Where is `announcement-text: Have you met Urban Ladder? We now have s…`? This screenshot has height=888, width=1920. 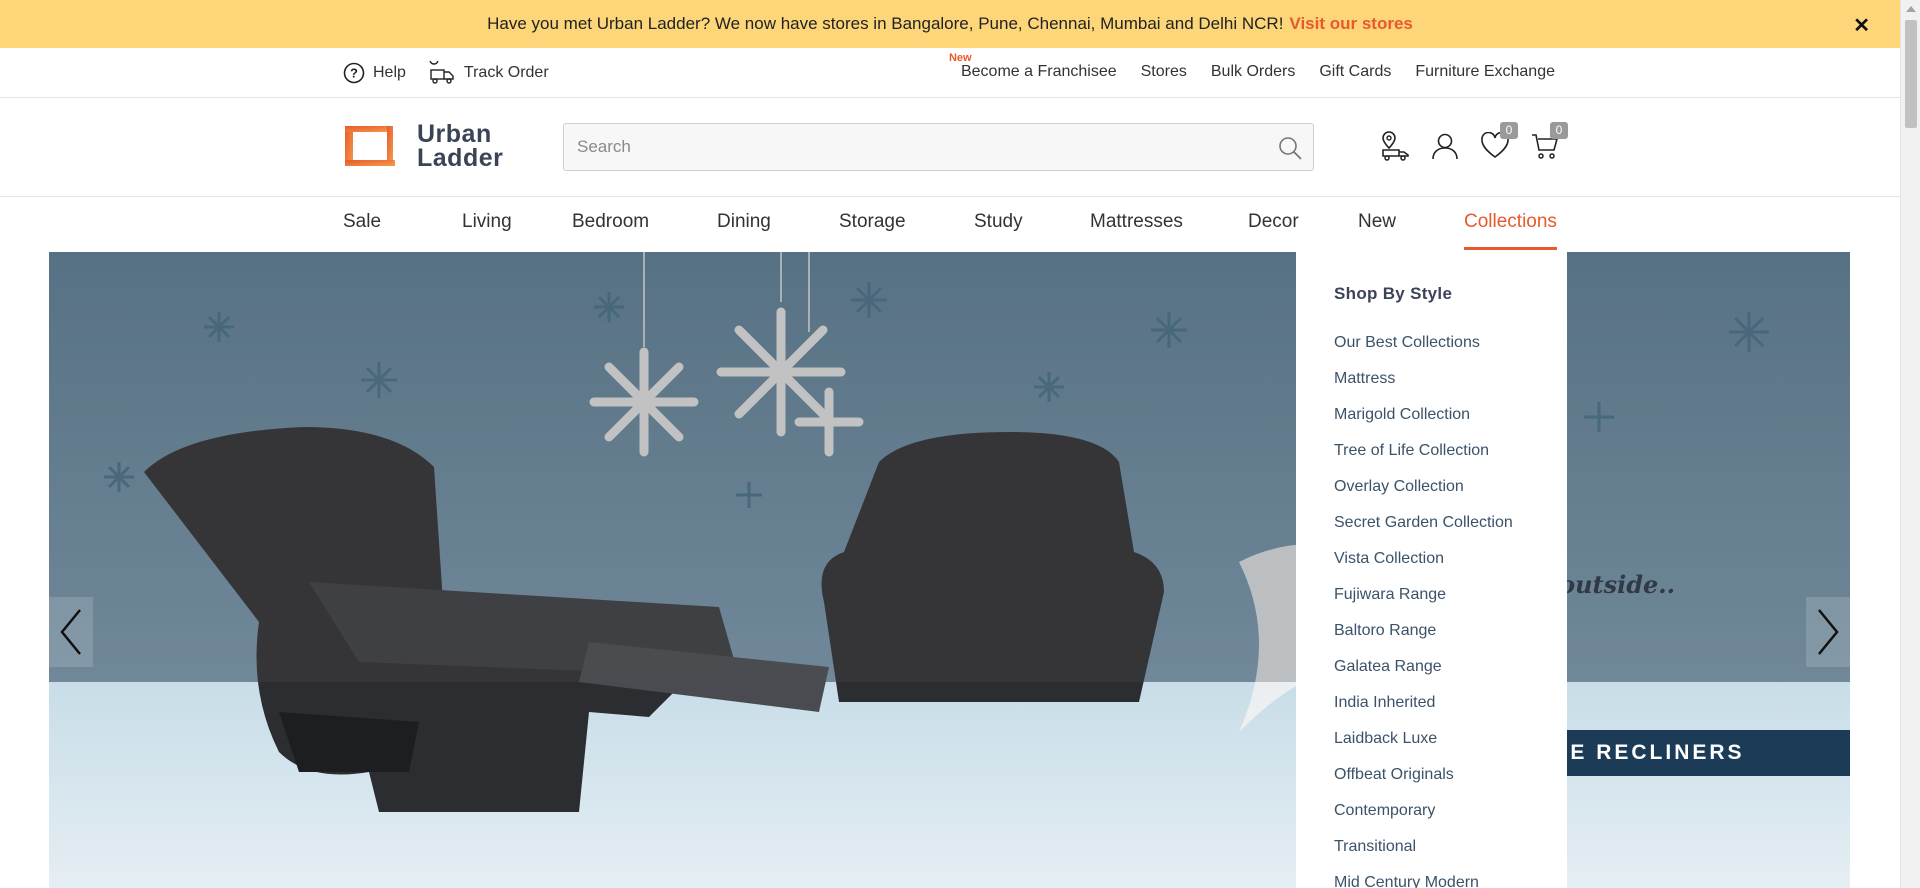 announcement-text: Have you met Urban Ladder? We now have s… is located at coordinates (885, 23).